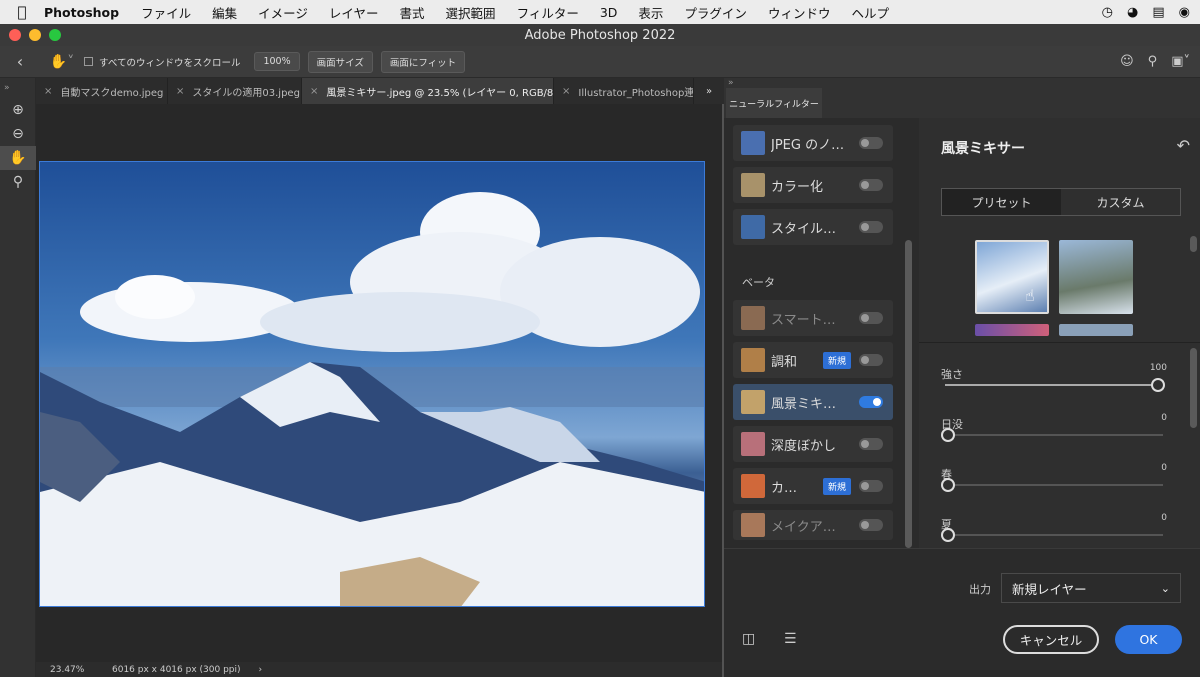  What do you see at coordinates (1001, 202) in the screenshot?
I see `seg-preset: プリセット` at bounding box center [1001, 202].